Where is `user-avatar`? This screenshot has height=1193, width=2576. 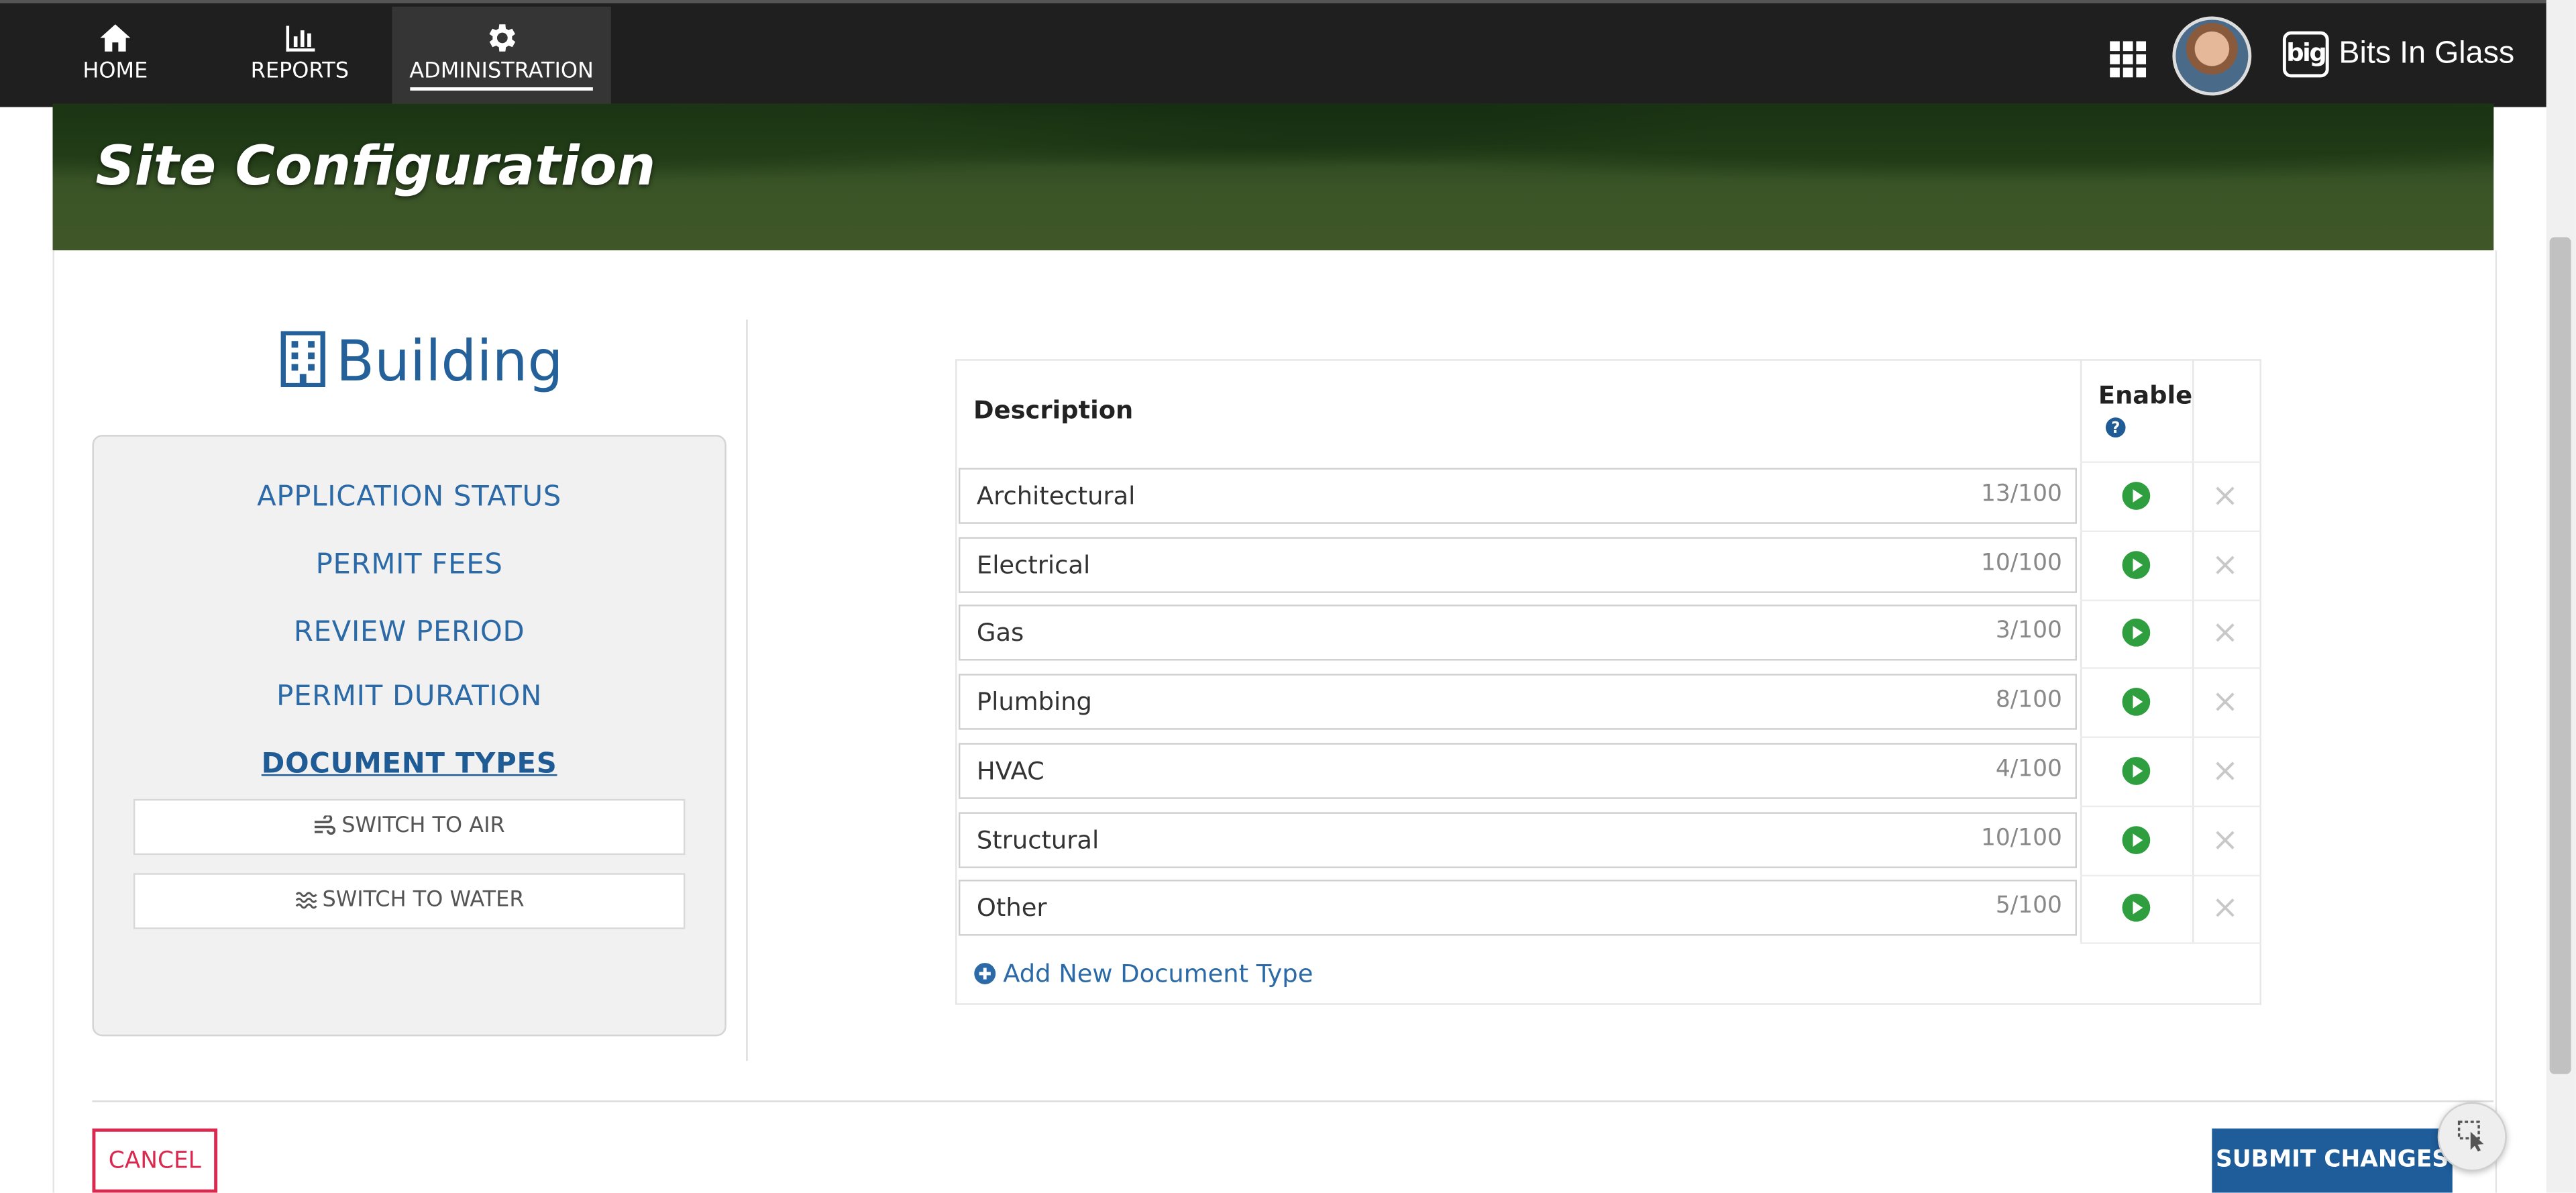
user-avatar is located at coordinates (2212, 56).